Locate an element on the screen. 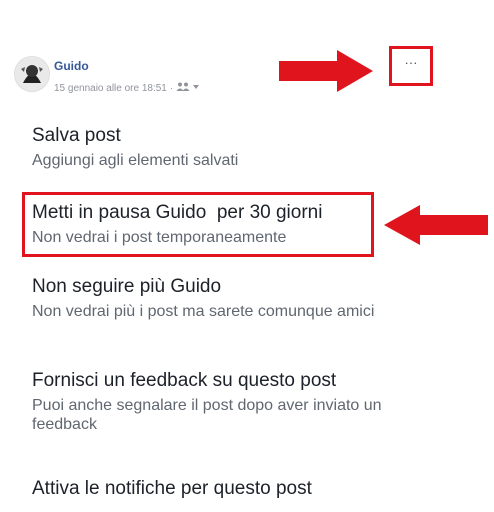 The image size is (494, 512). menu-item-subtitle: Non vedrai i post temporaneamente is located at coordinates (159, 237).